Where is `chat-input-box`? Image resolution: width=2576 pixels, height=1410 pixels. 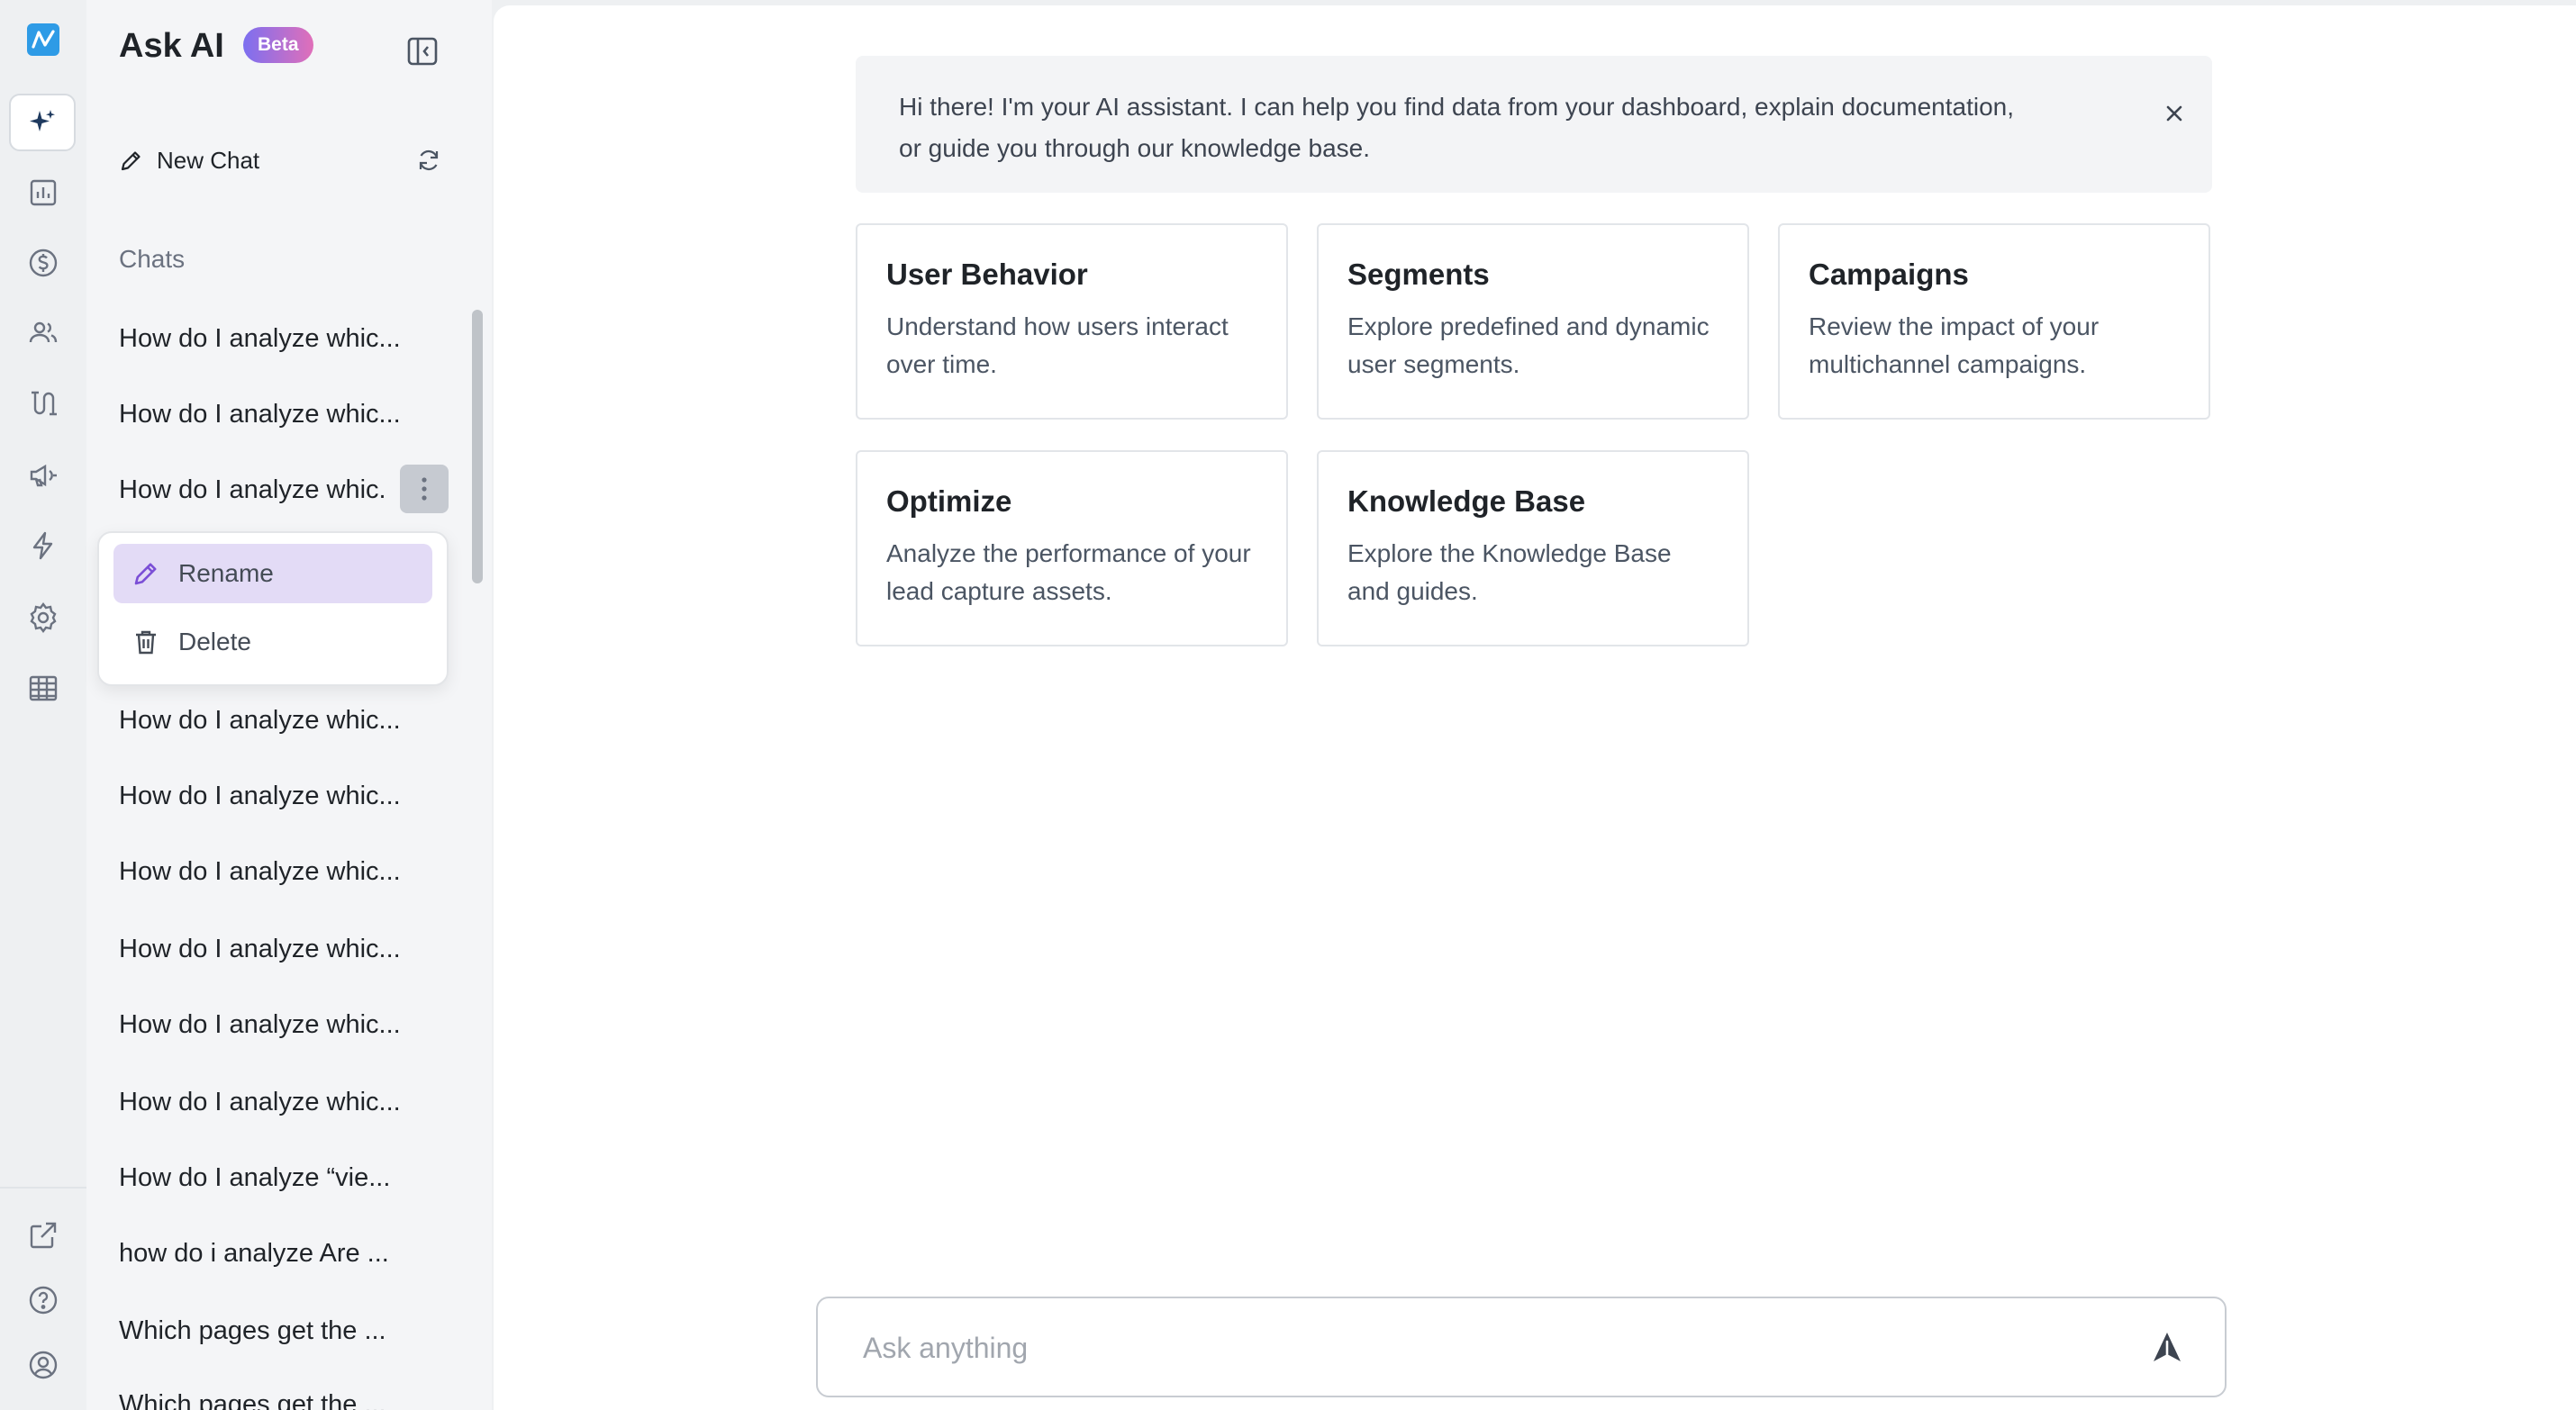 chat-input-box is located at coordinates (1522, 1347).